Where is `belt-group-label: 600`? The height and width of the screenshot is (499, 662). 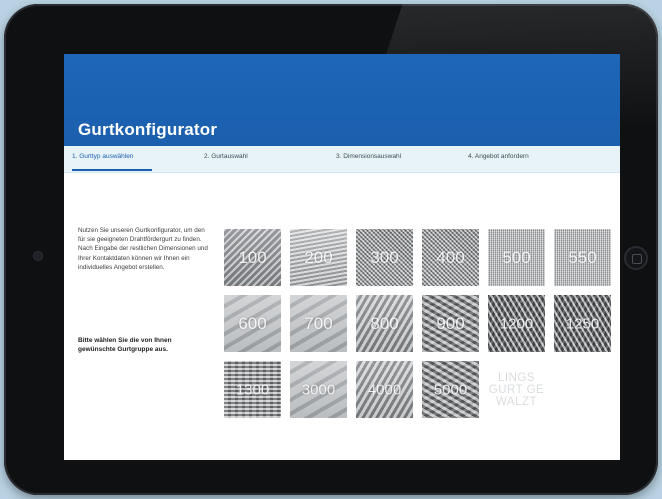 belt-group-label: 600 is located at coordinates (252, 323).